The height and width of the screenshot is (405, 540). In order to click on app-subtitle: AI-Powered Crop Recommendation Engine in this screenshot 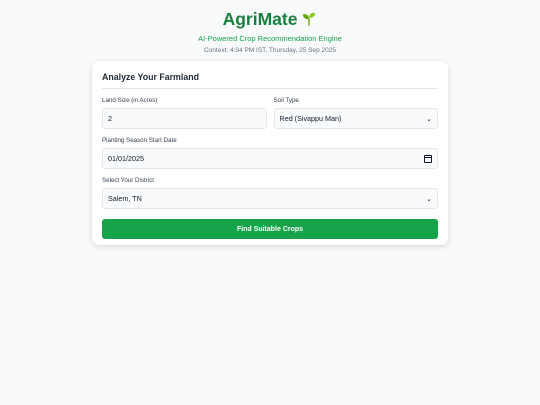, I will do `click(270, 38)`.